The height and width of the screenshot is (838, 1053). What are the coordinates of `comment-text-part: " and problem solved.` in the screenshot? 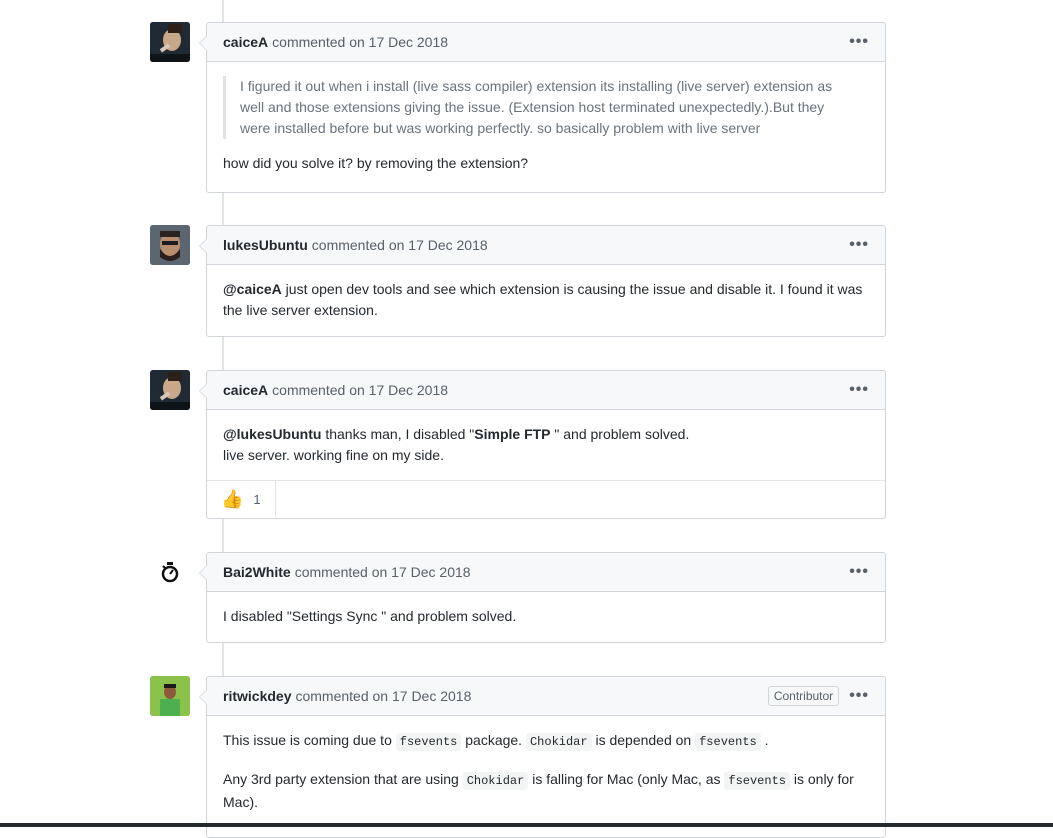 It's located at (620, 434).